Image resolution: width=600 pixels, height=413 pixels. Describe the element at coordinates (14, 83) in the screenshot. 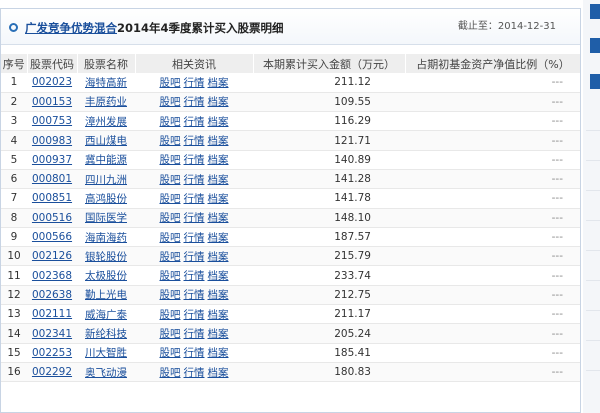

I see `row-index: 1` at that location.